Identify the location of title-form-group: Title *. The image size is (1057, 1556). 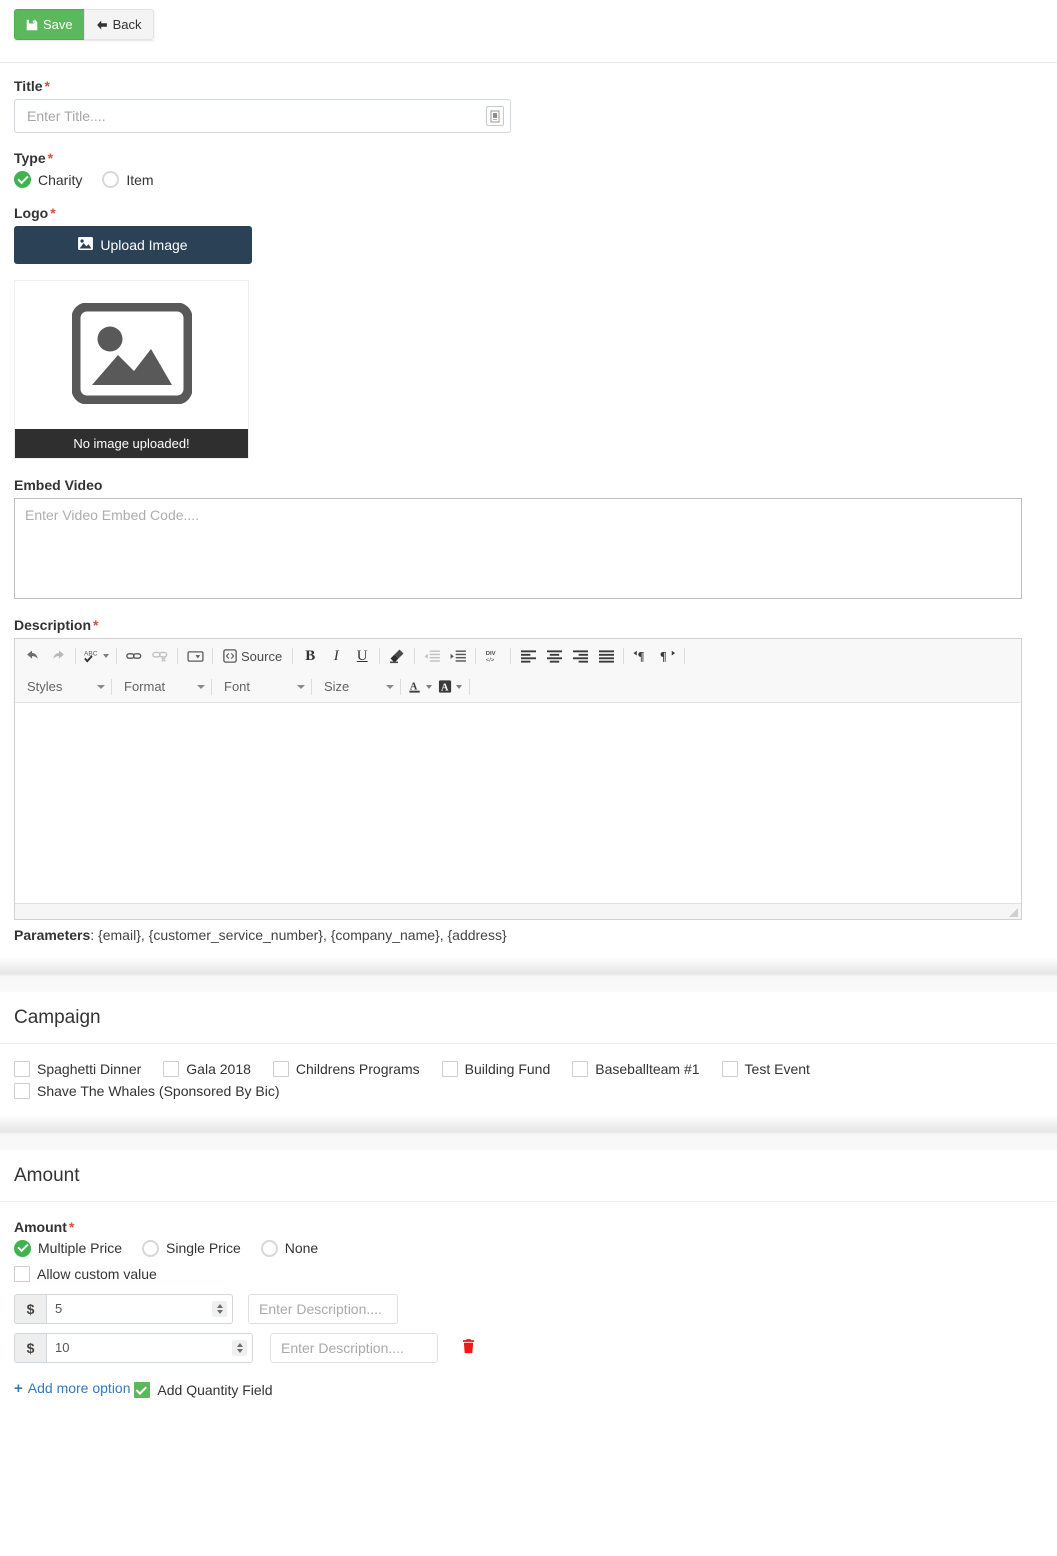
(528, 105).